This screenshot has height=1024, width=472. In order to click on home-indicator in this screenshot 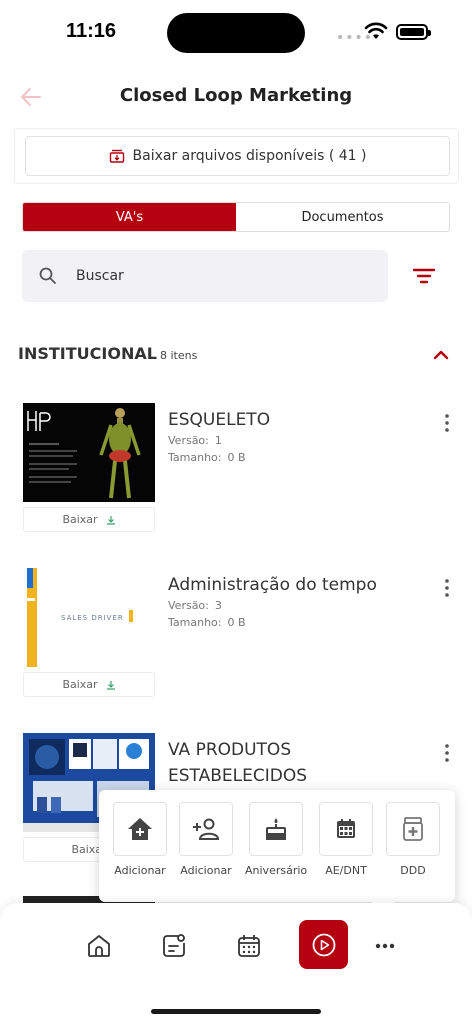, I will do `click(236, 1011)`.